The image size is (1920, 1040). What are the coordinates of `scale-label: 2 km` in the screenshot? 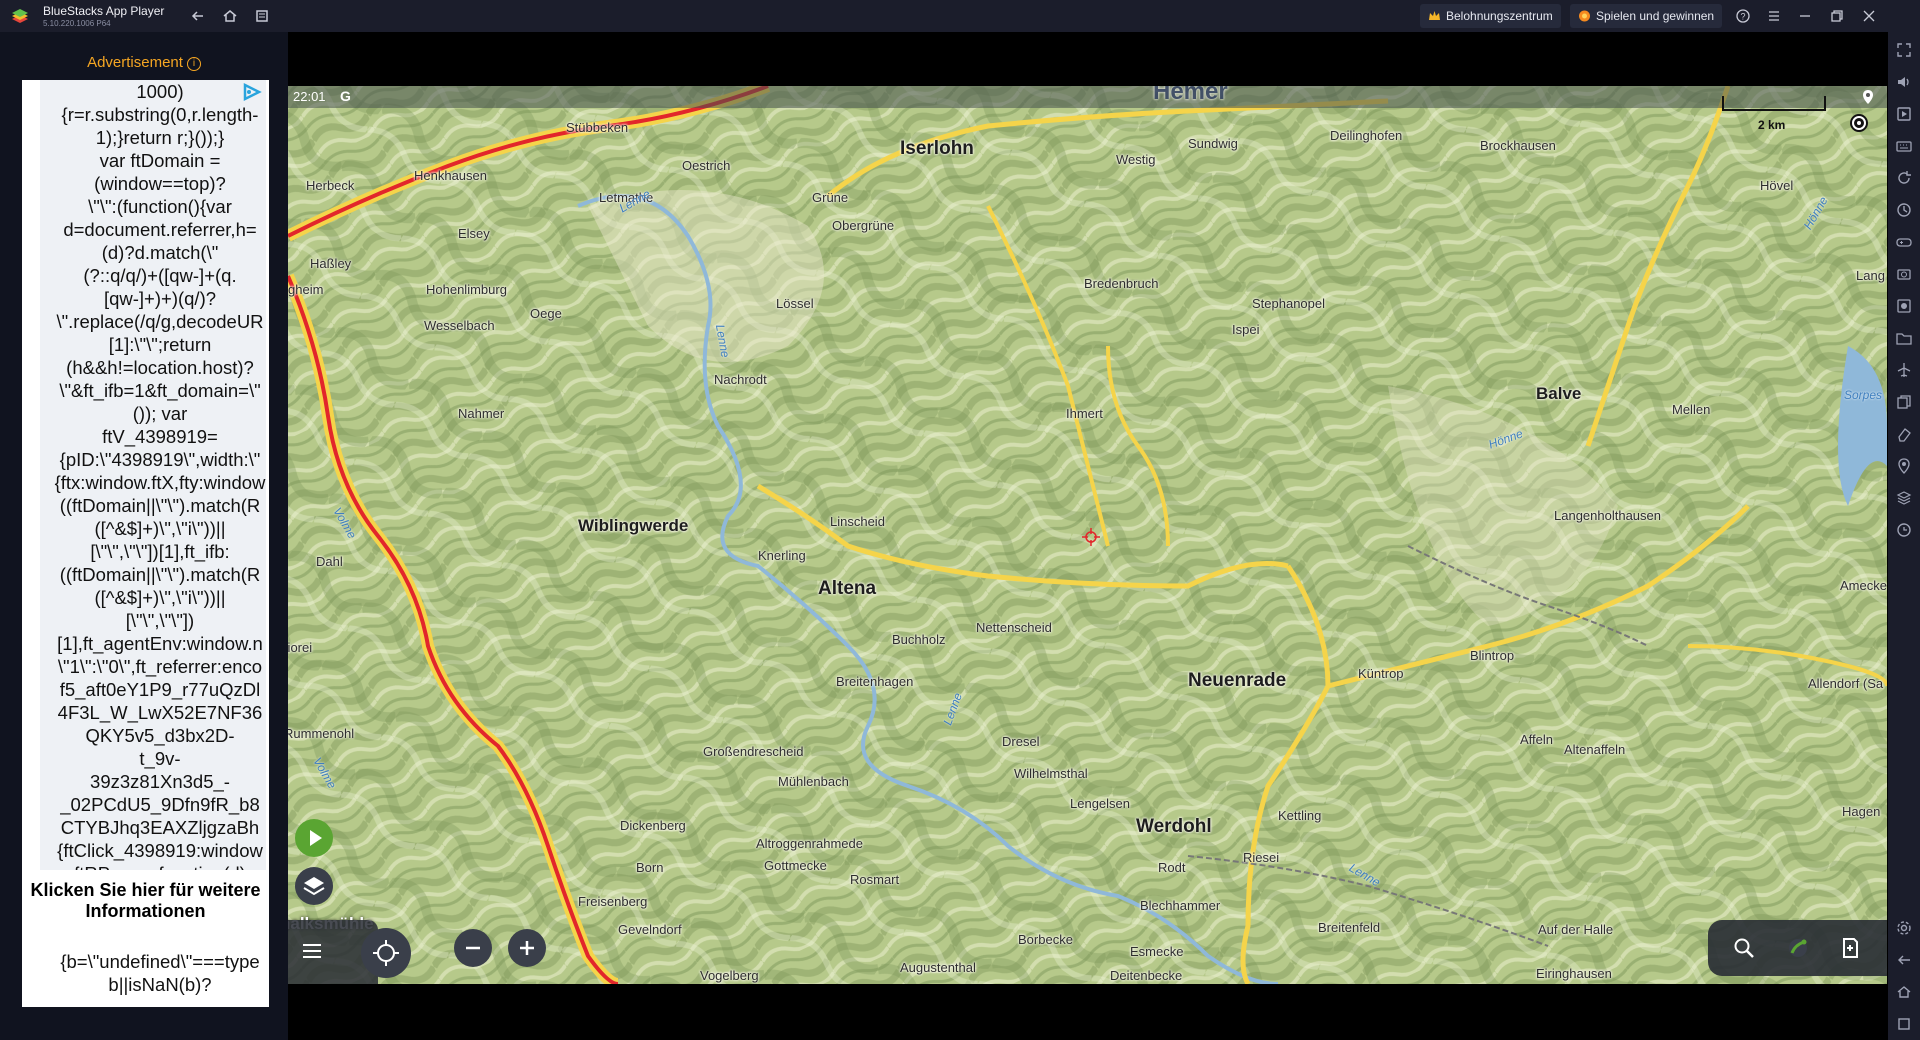 It's located at (1772, 125).